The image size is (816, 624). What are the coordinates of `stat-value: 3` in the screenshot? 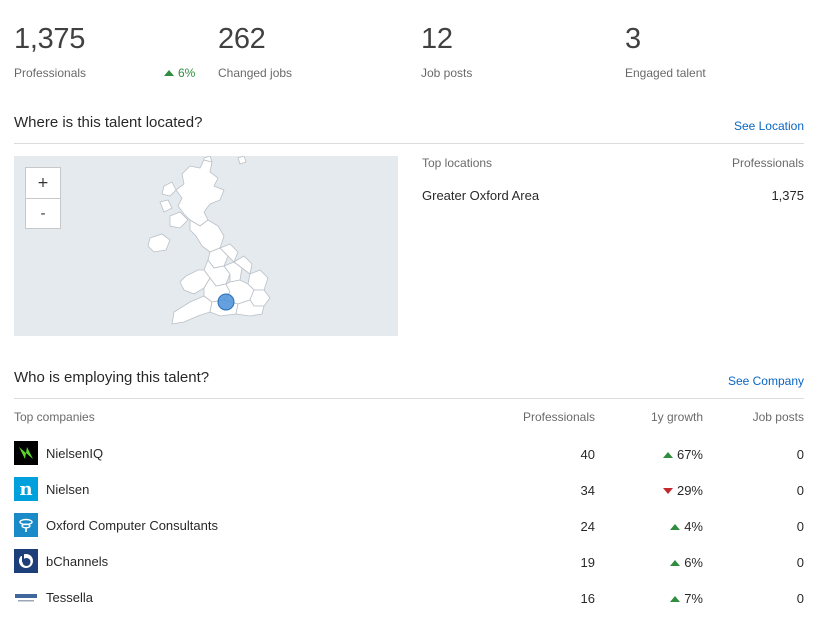 It's located at (633, 39).